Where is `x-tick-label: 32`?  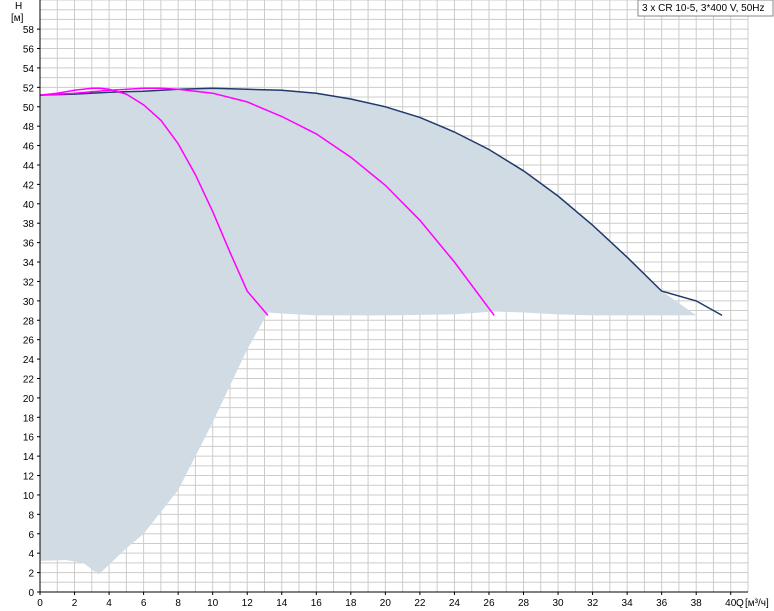
x-tick-label: 32 is located at coordinates (593, 603).